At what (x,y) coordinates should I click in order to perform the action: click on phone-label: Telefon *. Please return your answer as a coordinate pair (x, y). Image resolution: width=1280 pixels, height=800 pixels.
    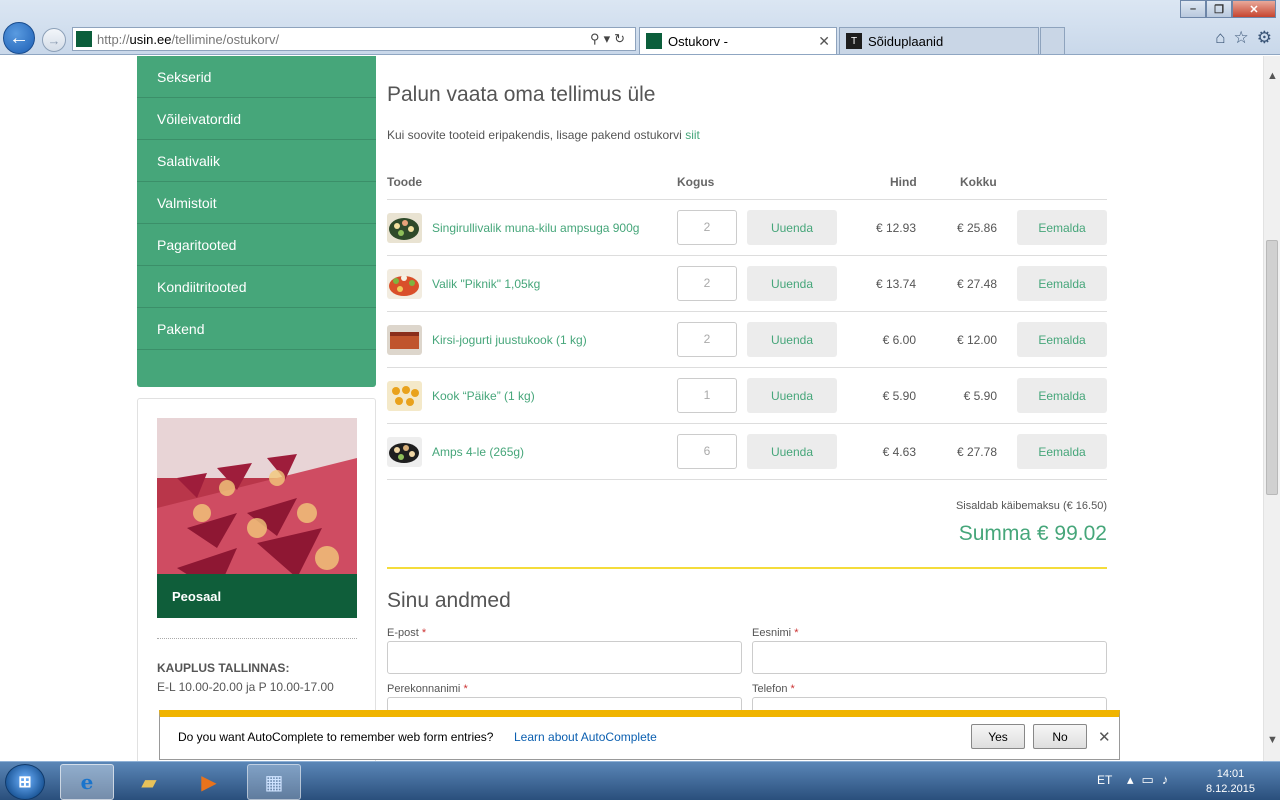
    Looking at the image, I should click on (773, 689).